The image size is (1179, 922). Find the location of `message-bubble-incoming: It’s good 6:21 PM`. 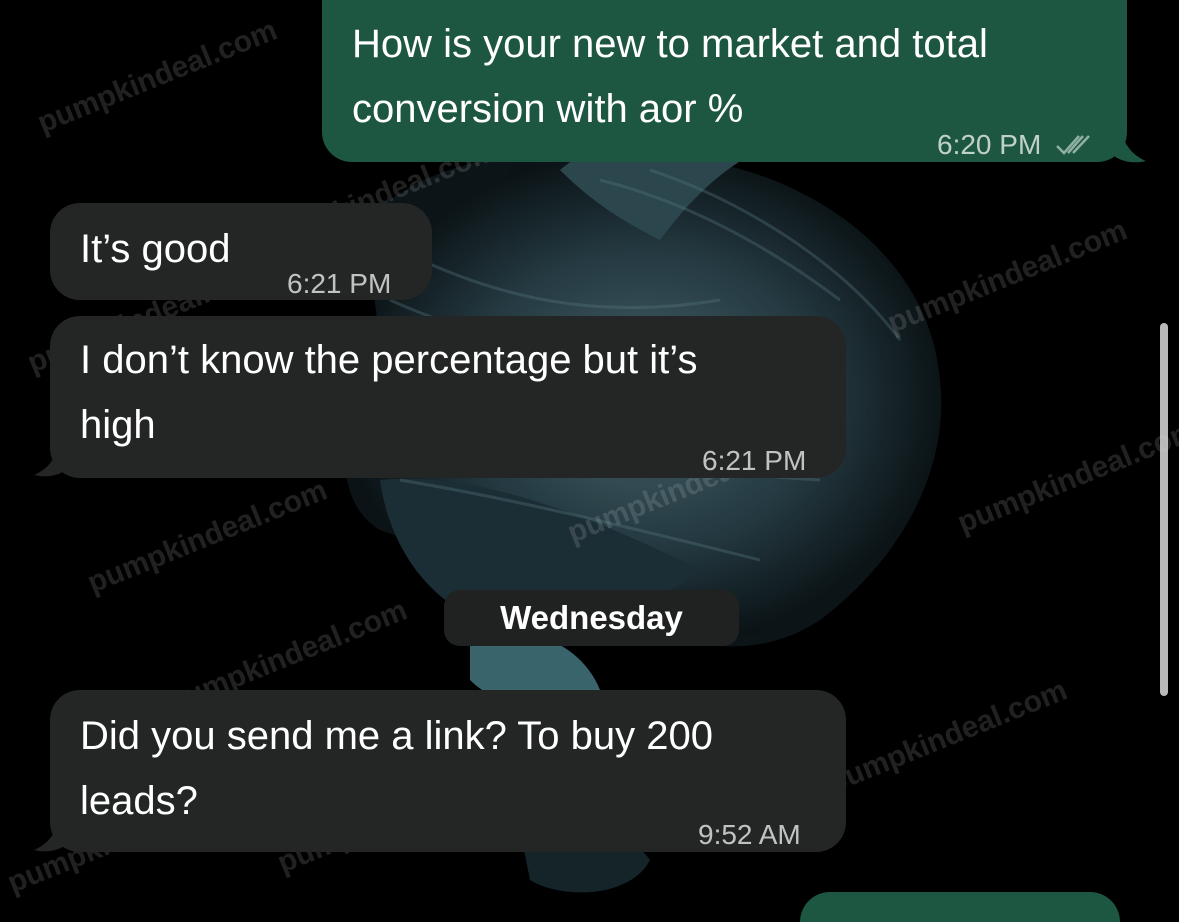

message-bubble-incoming: It’s good 6:21 PM is located at coordinates (241, 251).